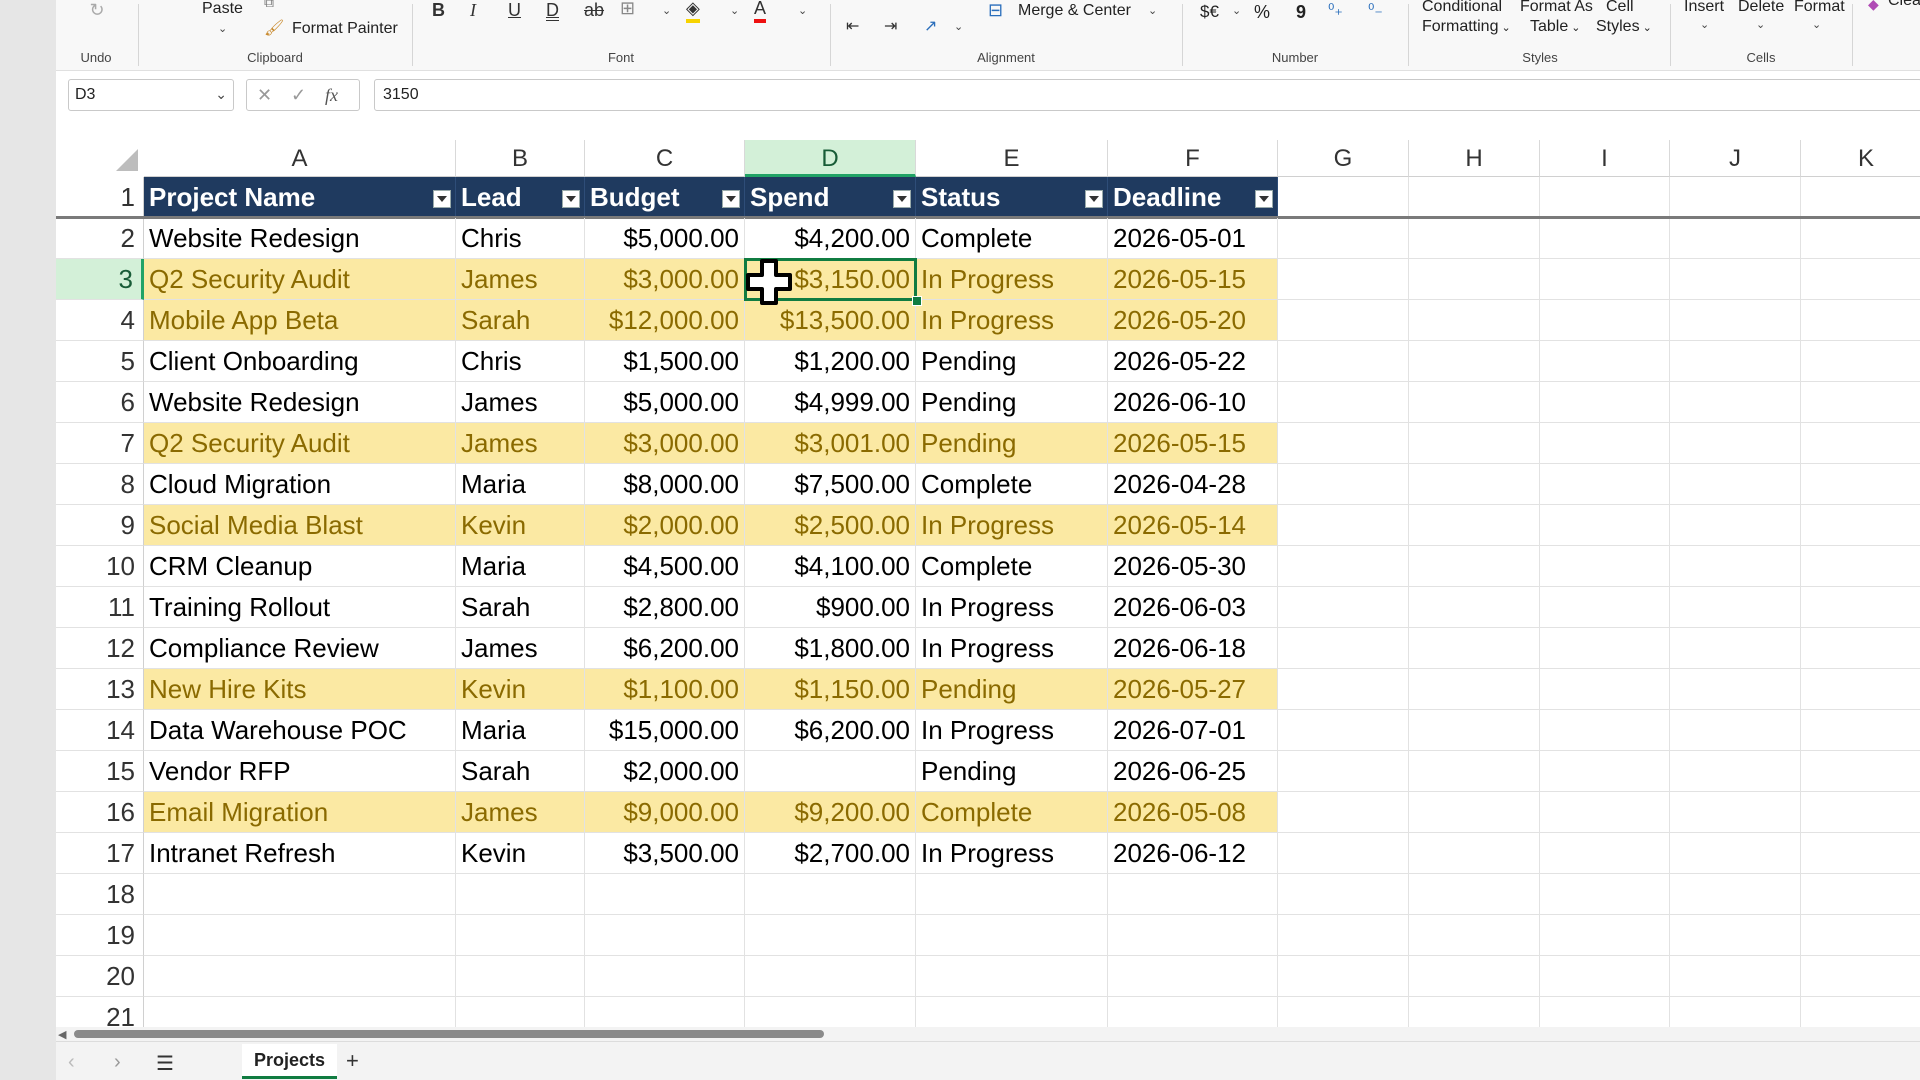 This screenshot has width=1920, height=1080. I want to click on select-all-button, so click(100, 159).